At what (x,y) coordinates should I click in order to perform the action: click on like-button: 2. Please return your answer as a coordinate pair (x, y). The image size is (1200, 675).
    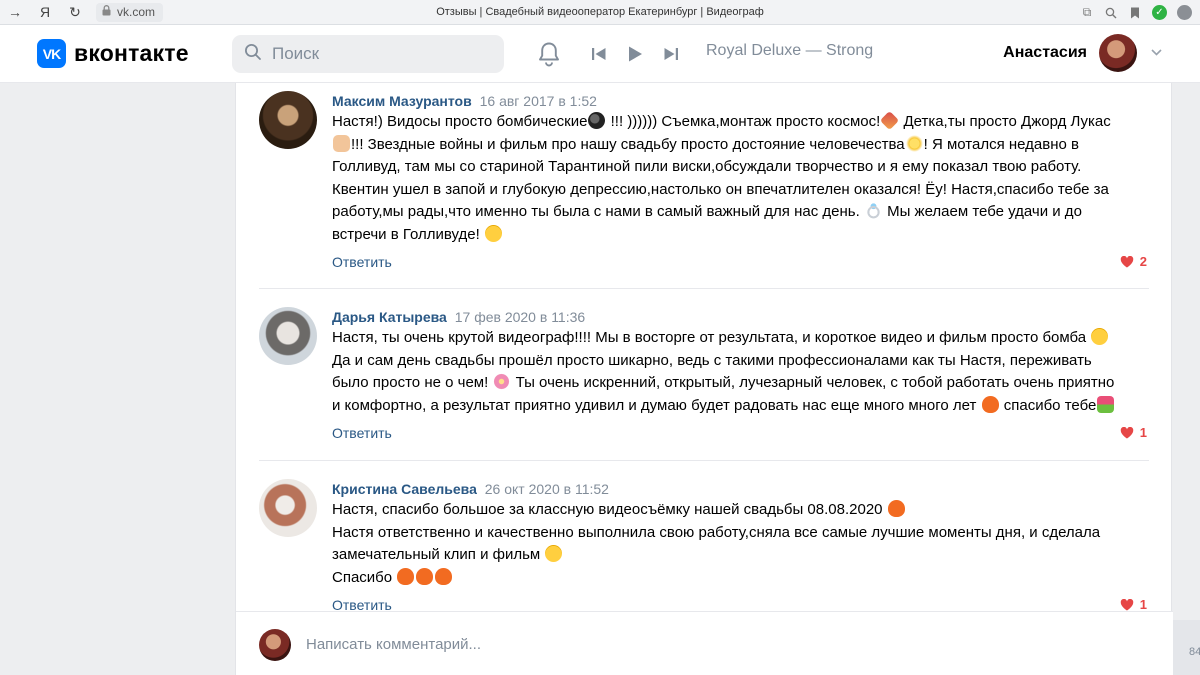
    Looking at the image, I should click on (1133, 262).